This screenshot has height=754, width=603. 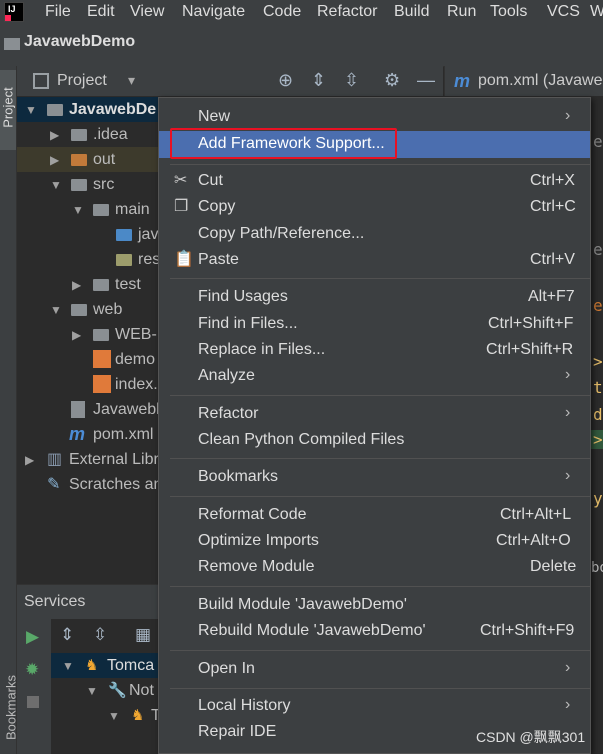 What do you see at coordinates (374, 181) in the screenshot?
I see `menu-item-cut` at bounding box center [374, 181].